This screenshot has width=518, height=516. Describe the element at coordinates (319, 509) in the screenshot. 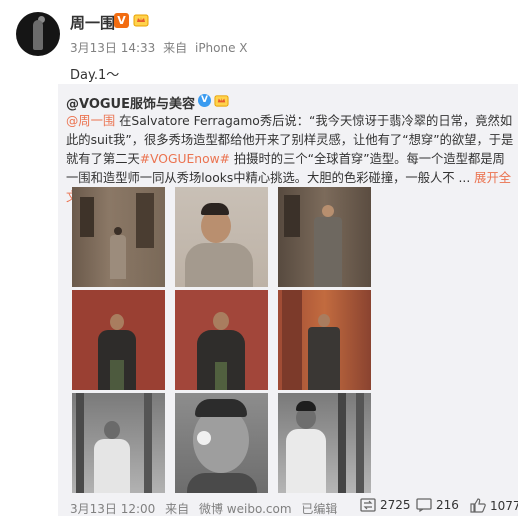

I see `edited-label: 已编辑` at that location.